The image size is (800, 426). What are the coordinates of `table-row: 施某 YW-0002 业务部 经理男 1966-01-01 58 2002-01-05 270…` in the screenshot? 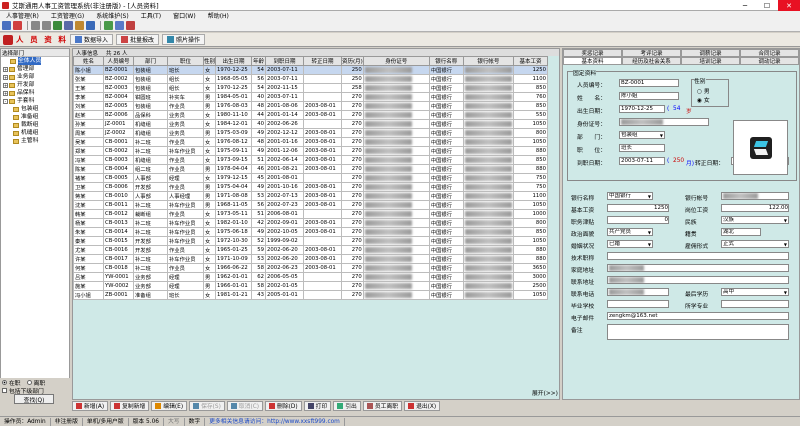 It's located at (310, 286).